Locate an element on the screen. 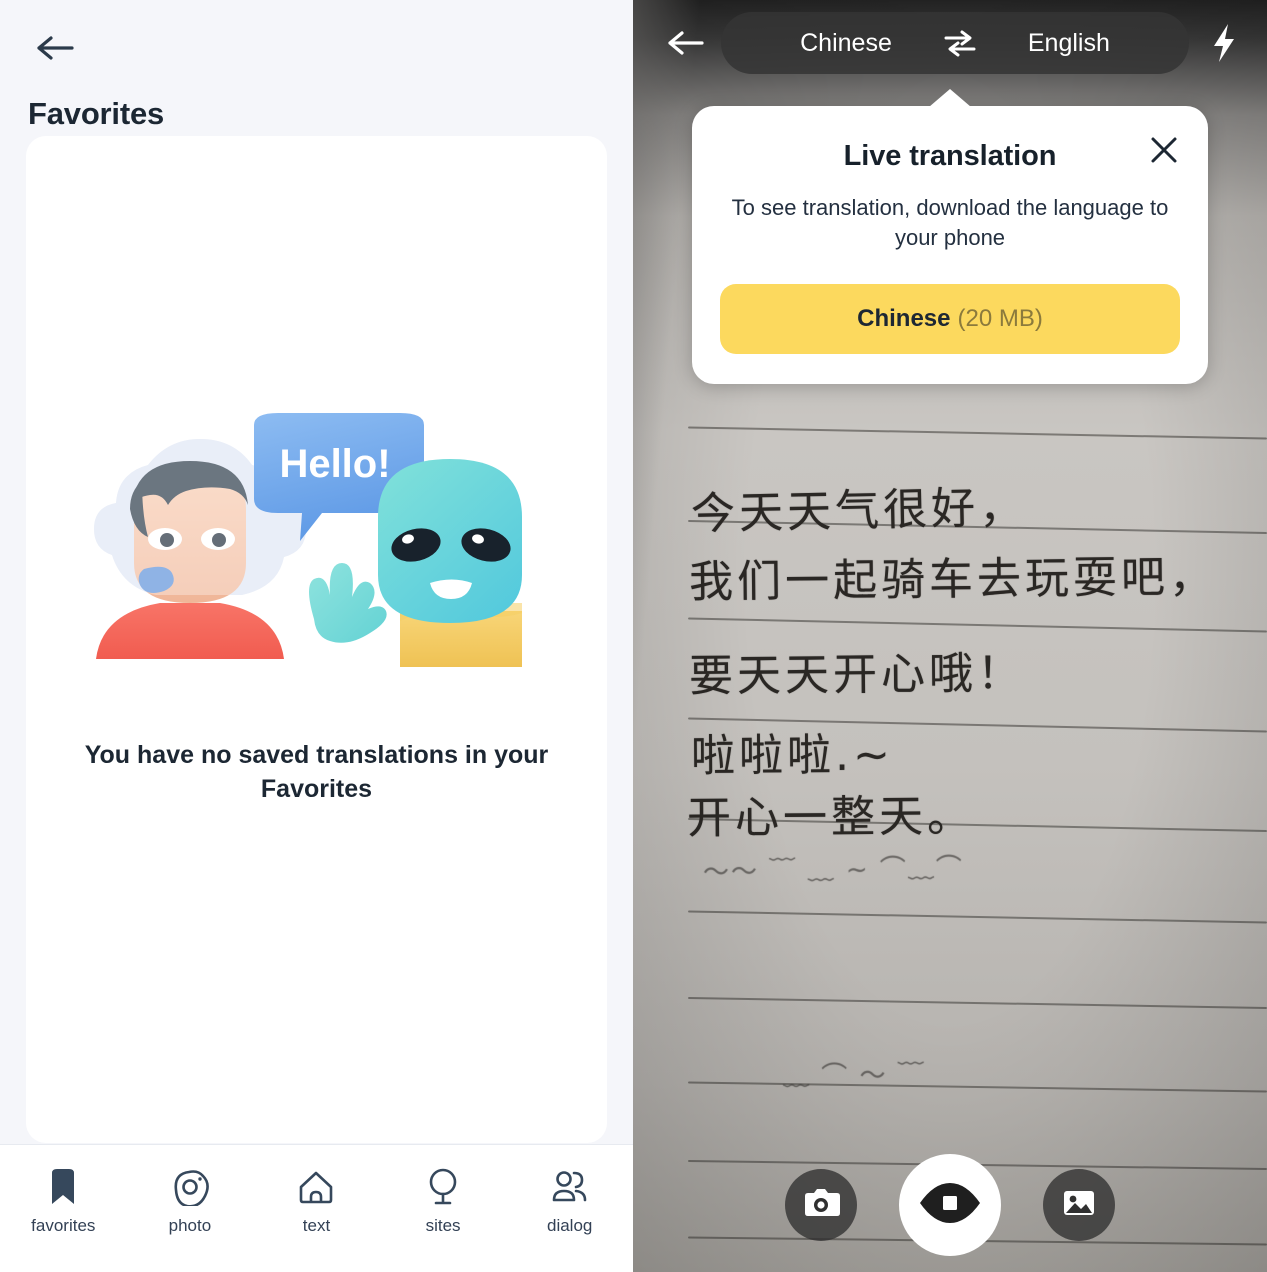 This screenshot has height=1272, width=1267. people-icon is located at coordinates (570, 1187).